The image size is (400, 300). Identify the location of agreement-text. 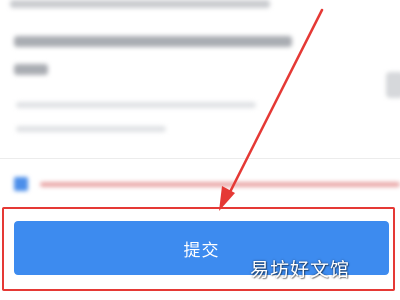
(220, 184).